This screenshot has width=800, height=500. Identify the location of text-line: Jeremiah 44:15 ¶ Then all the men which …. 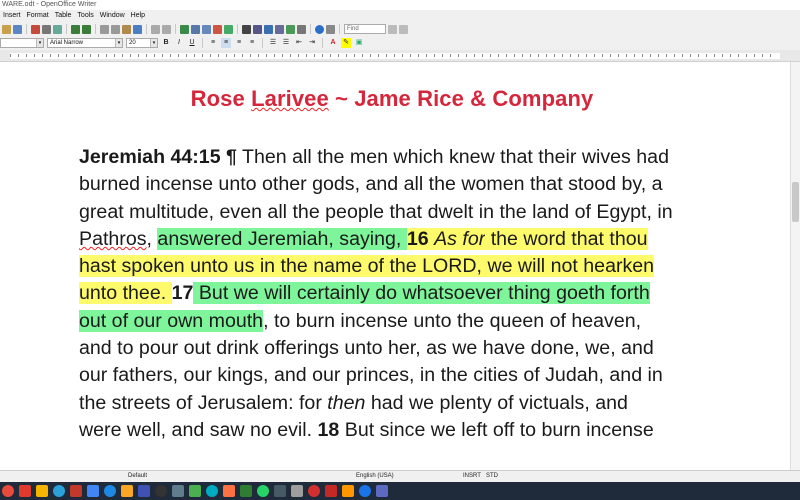
(399, 157).